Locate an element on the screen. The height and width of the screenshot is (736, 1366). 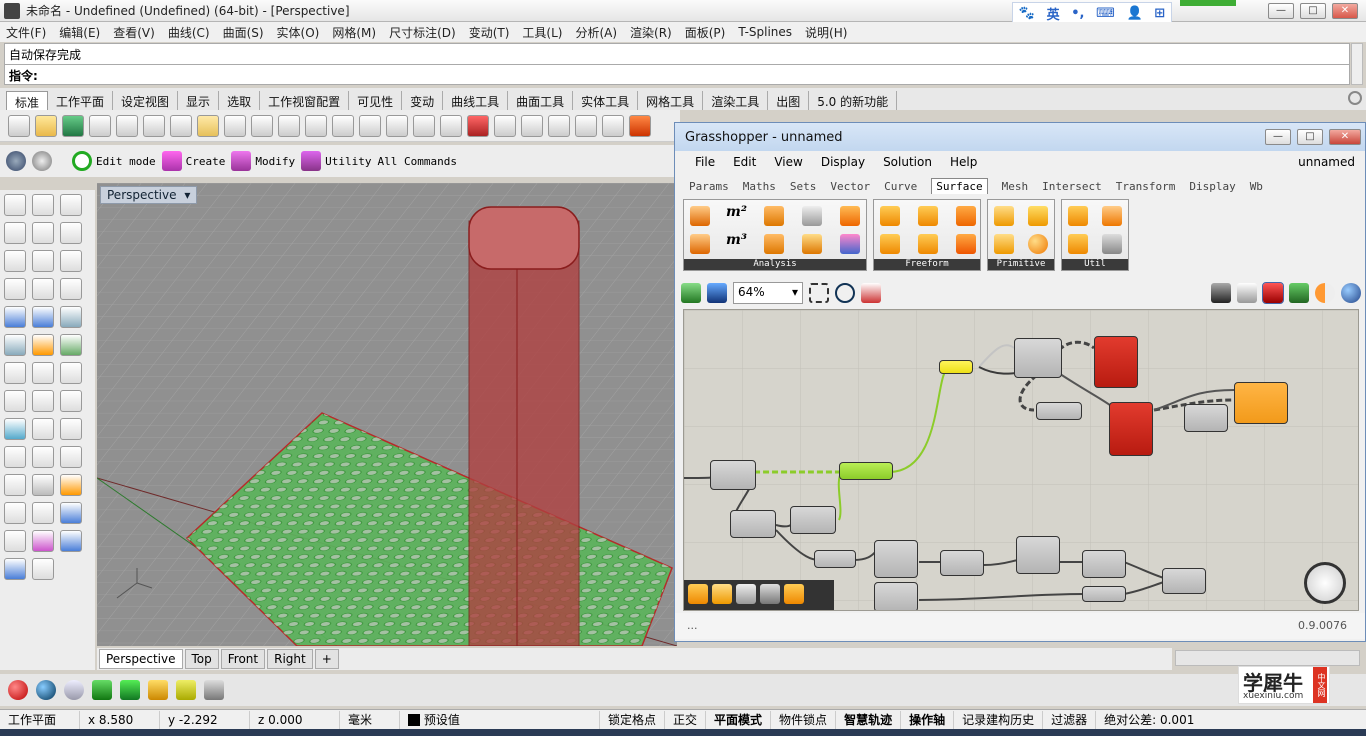
text-icon is located at coordinates (15, 429).